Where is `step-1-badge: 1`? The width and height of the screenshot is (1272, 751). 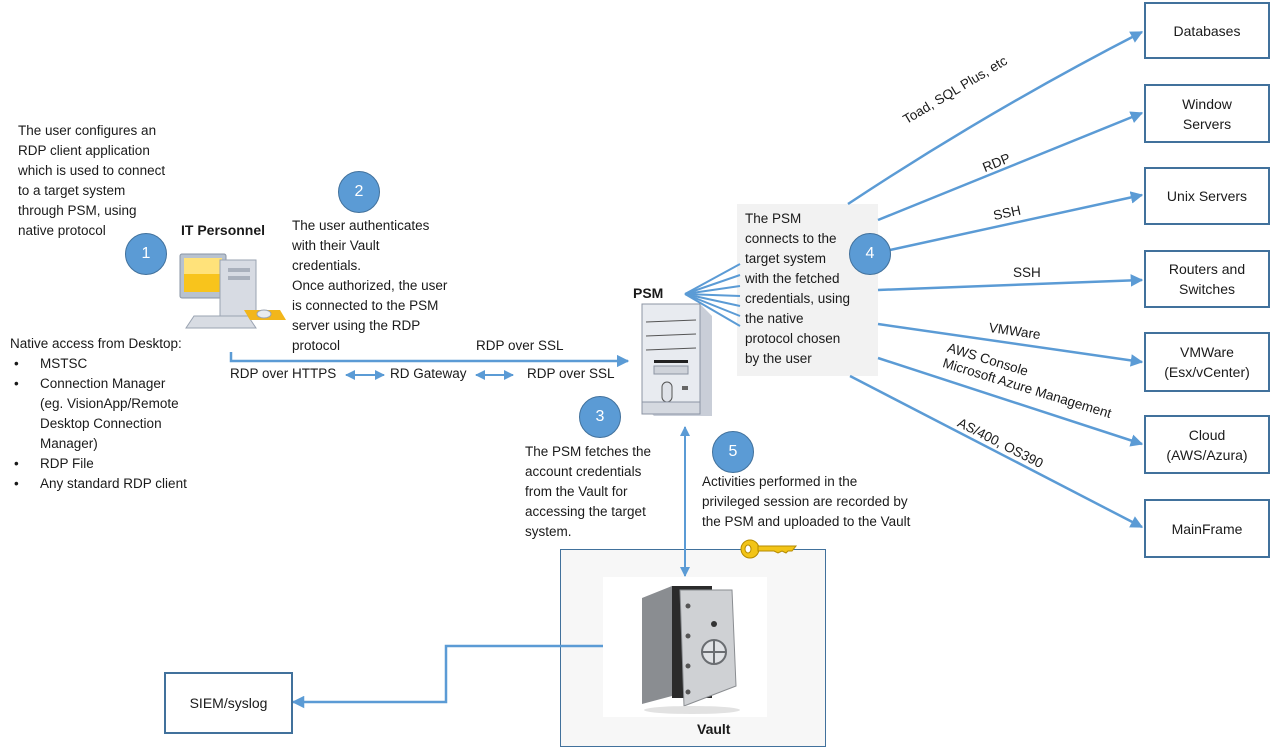 step-1-badge: 1 is located at coordinates (146, 254).